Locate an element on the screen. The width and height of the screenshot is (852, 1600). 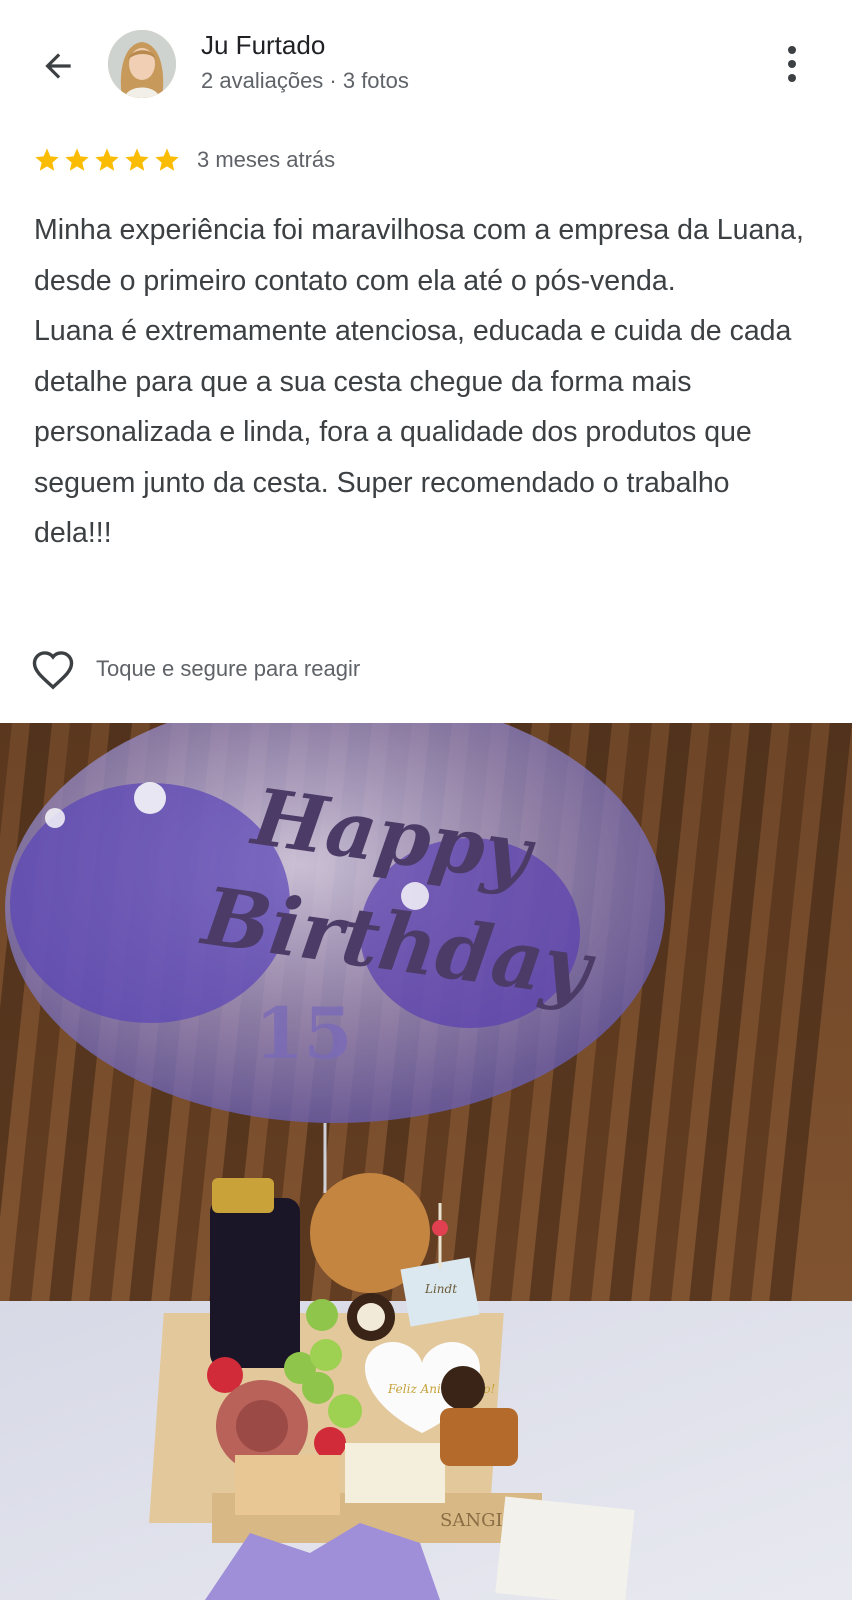
star-rating is located at coordinates (107, 160).